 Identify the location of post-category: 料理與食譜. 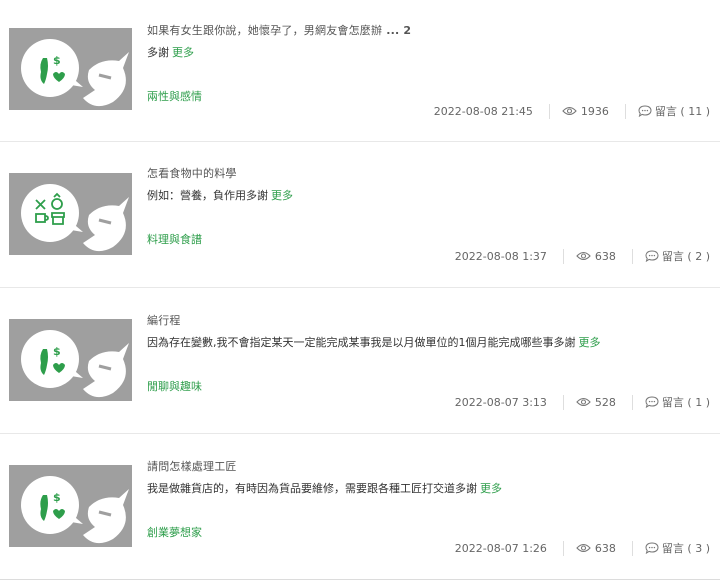
(174, 239).